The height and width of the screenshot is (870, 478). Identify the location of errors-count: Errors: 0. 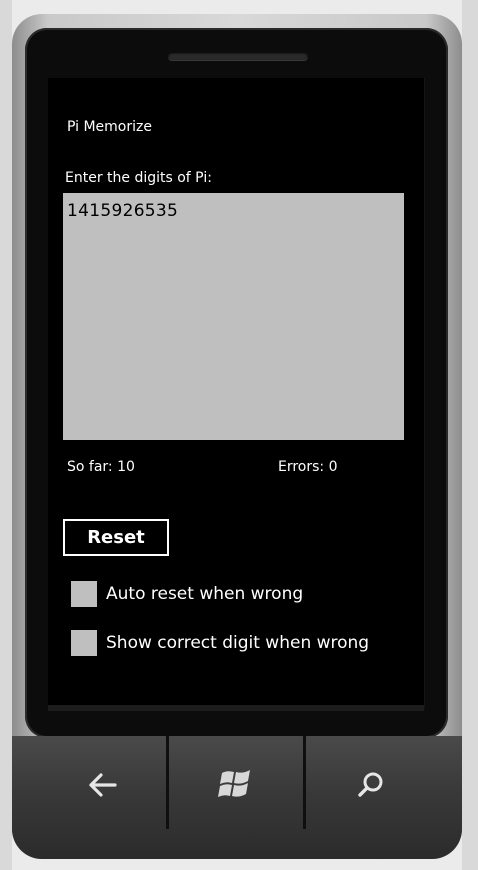
(308, 467).